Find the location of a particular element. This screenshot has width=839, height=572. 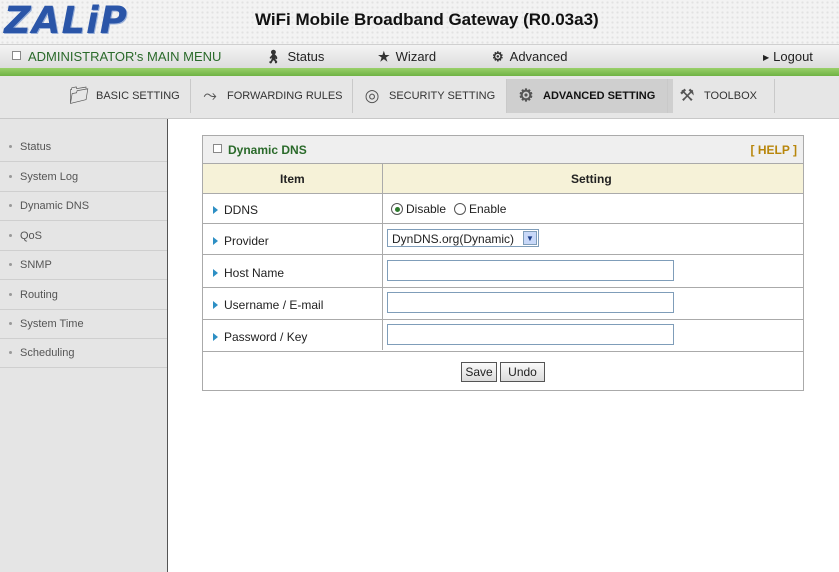

sidebar-item-qos: QoS is located at coordinates (83, 236).